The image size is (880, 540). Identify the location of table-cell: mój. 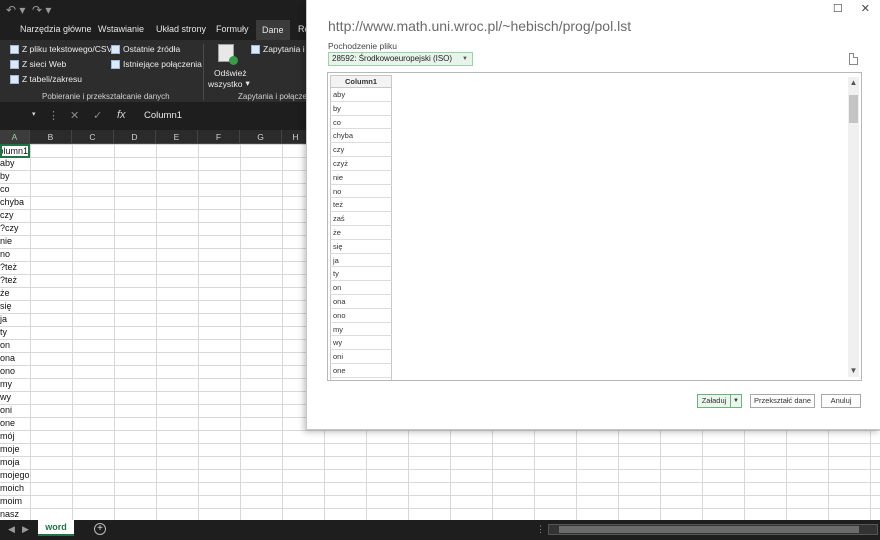
(15, 436).